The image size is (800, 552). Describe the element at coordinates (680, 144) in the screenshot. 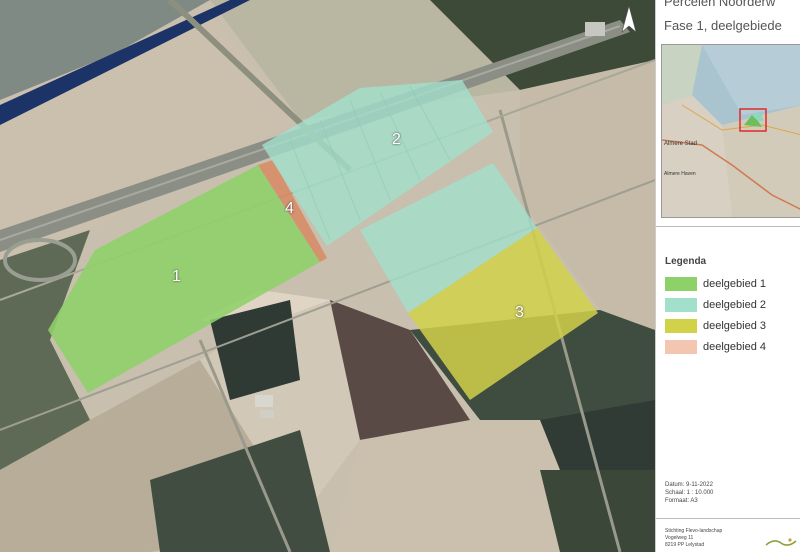

I see `inset-label-almere-stad: Almere Stad` at that location.